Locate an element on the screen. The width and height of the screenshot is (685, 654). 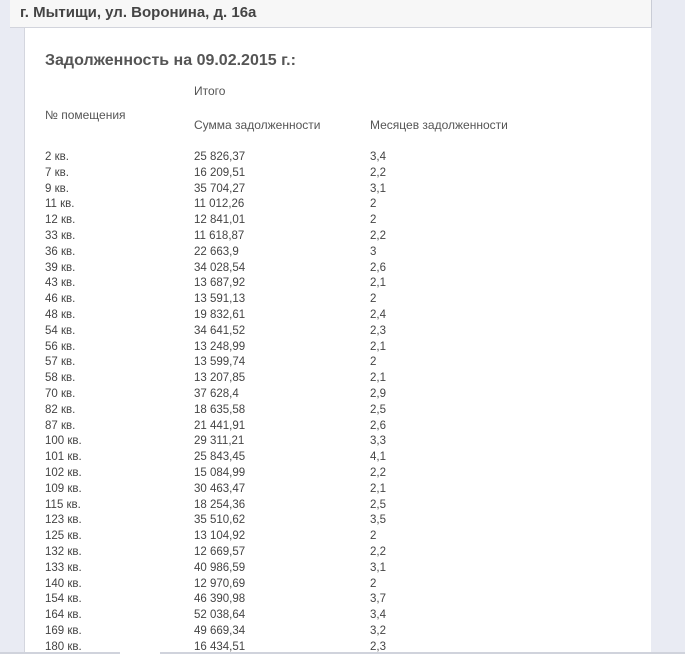
debt-months: 3,3 is located at coordinates (378, 441).